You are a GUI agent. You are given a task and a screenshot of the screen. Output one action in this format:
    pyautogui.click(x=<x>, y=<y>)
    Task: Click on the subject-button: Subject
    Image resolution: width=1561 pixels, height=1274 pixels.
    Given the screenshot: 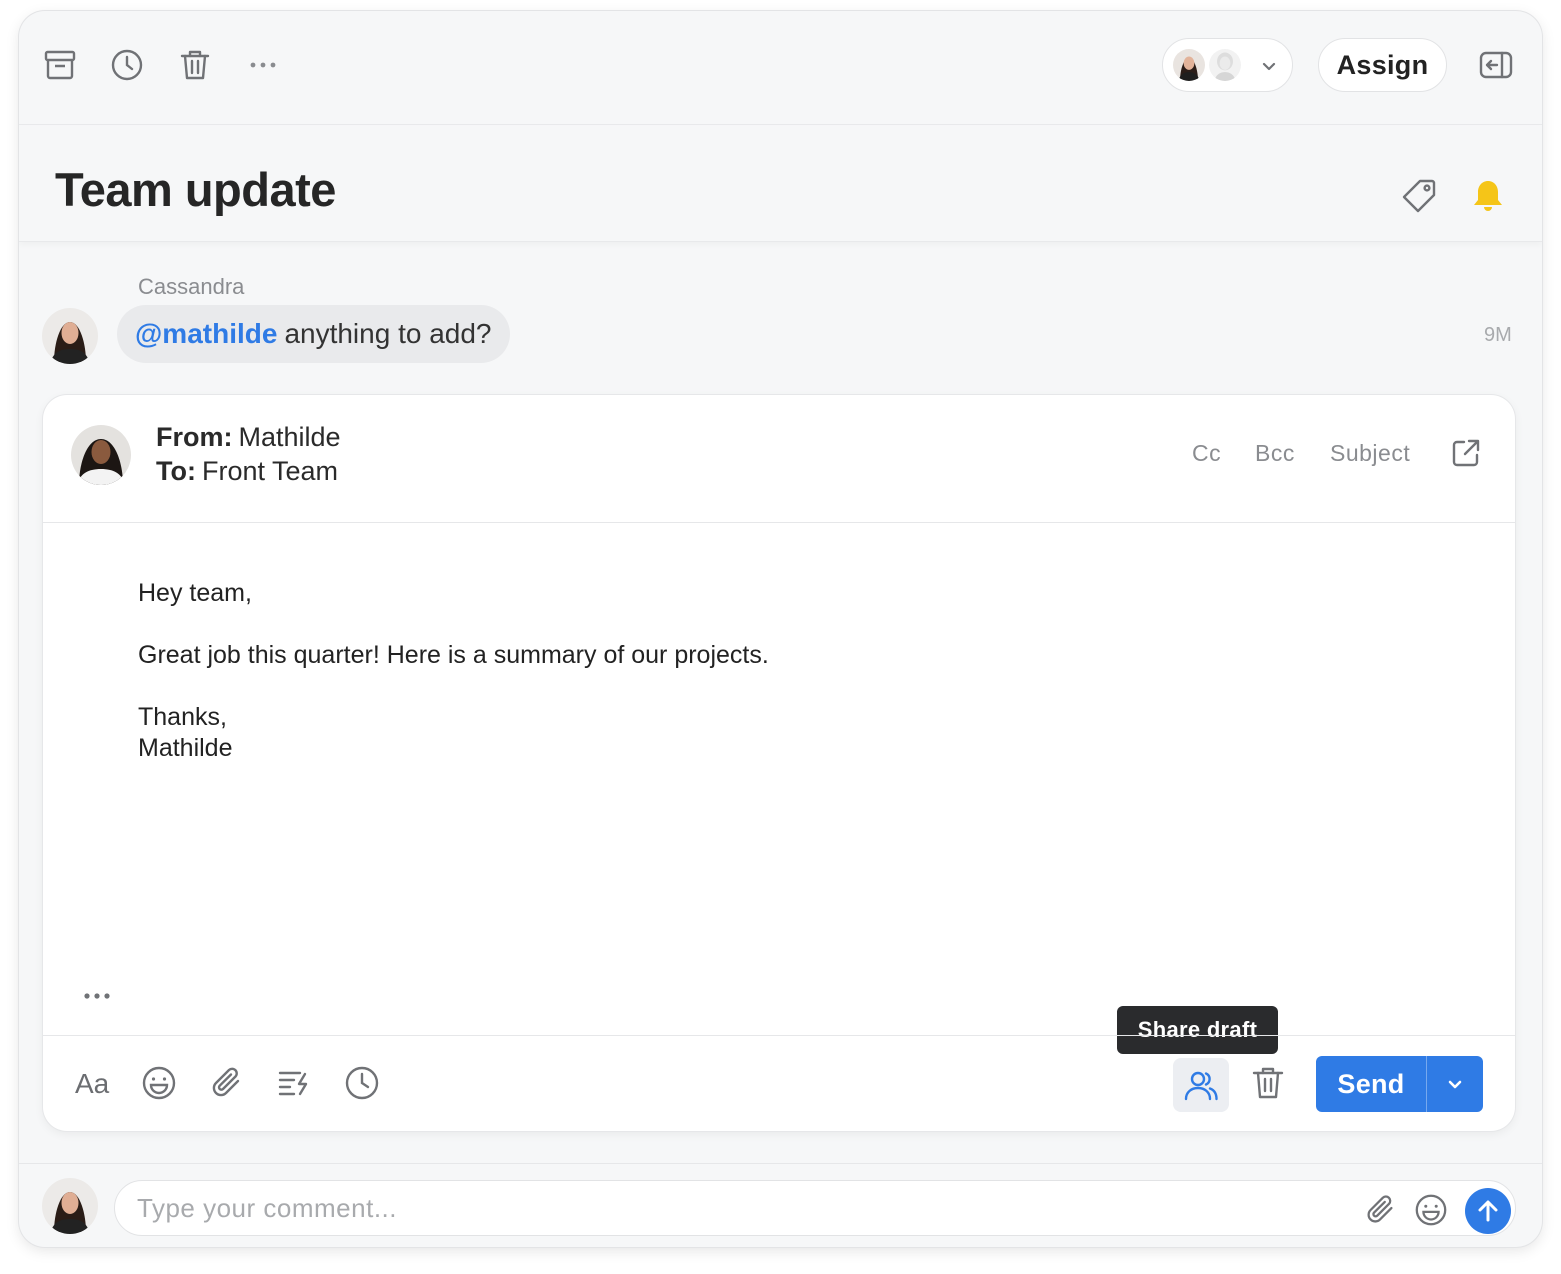 What is the action you would take?
    pyautogui.click(x=1370, y=453)
    